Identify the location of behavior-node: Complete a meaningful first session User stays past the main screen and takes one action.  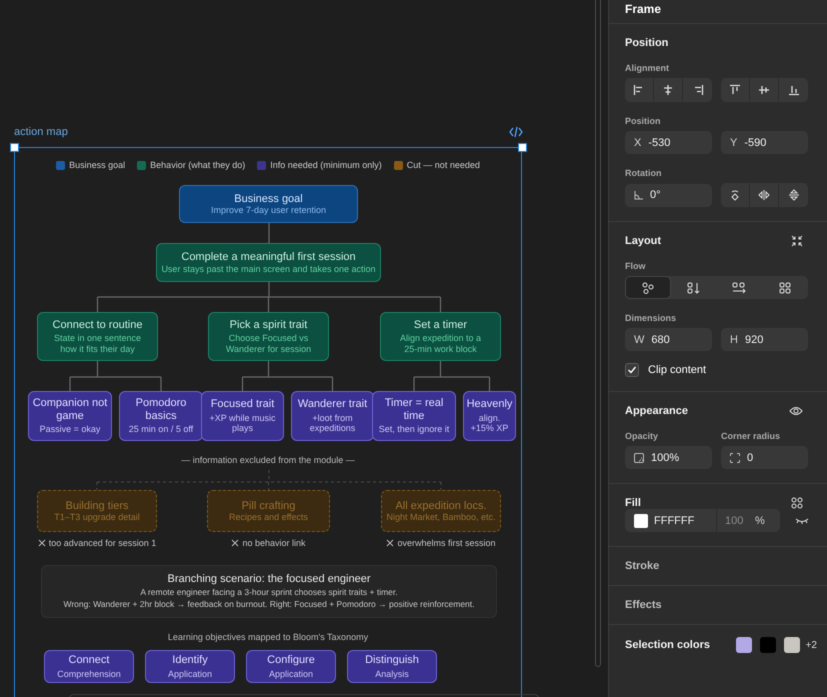
(268, 262).